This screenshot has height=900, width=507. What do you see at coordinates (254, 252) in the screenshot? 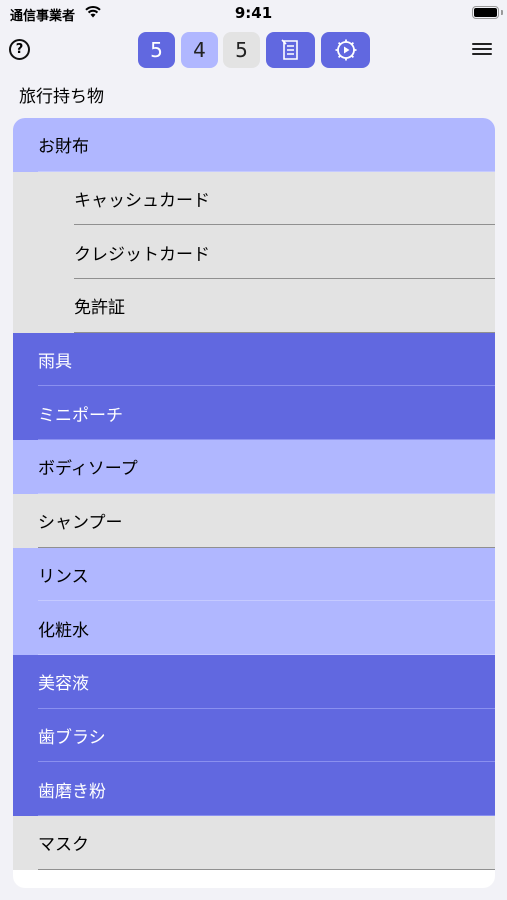
I see `list-item: クレジットカード` at bounding box center [254, 252].